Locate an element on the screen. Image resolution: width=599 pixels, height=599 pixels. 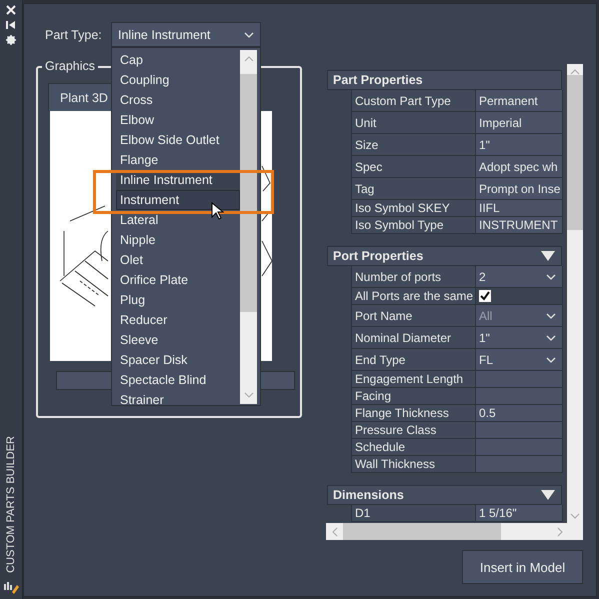
property-dropdown: 1" is located at coordinates (519, 338).